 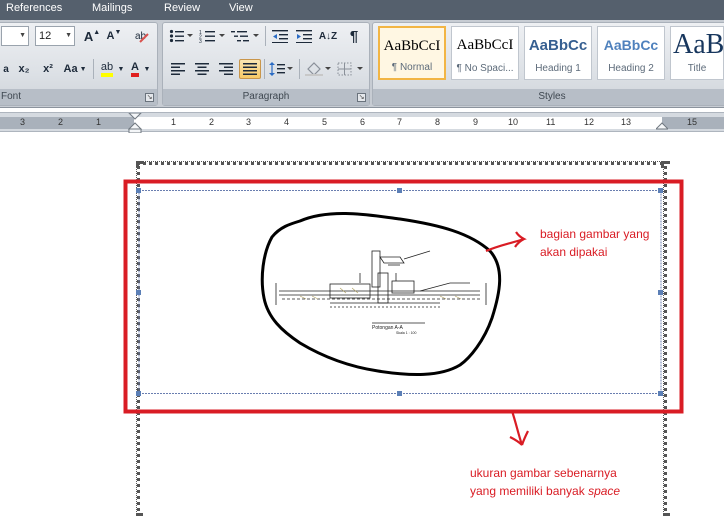 I want to click on tab-view: View, so click(x=241, y=8).